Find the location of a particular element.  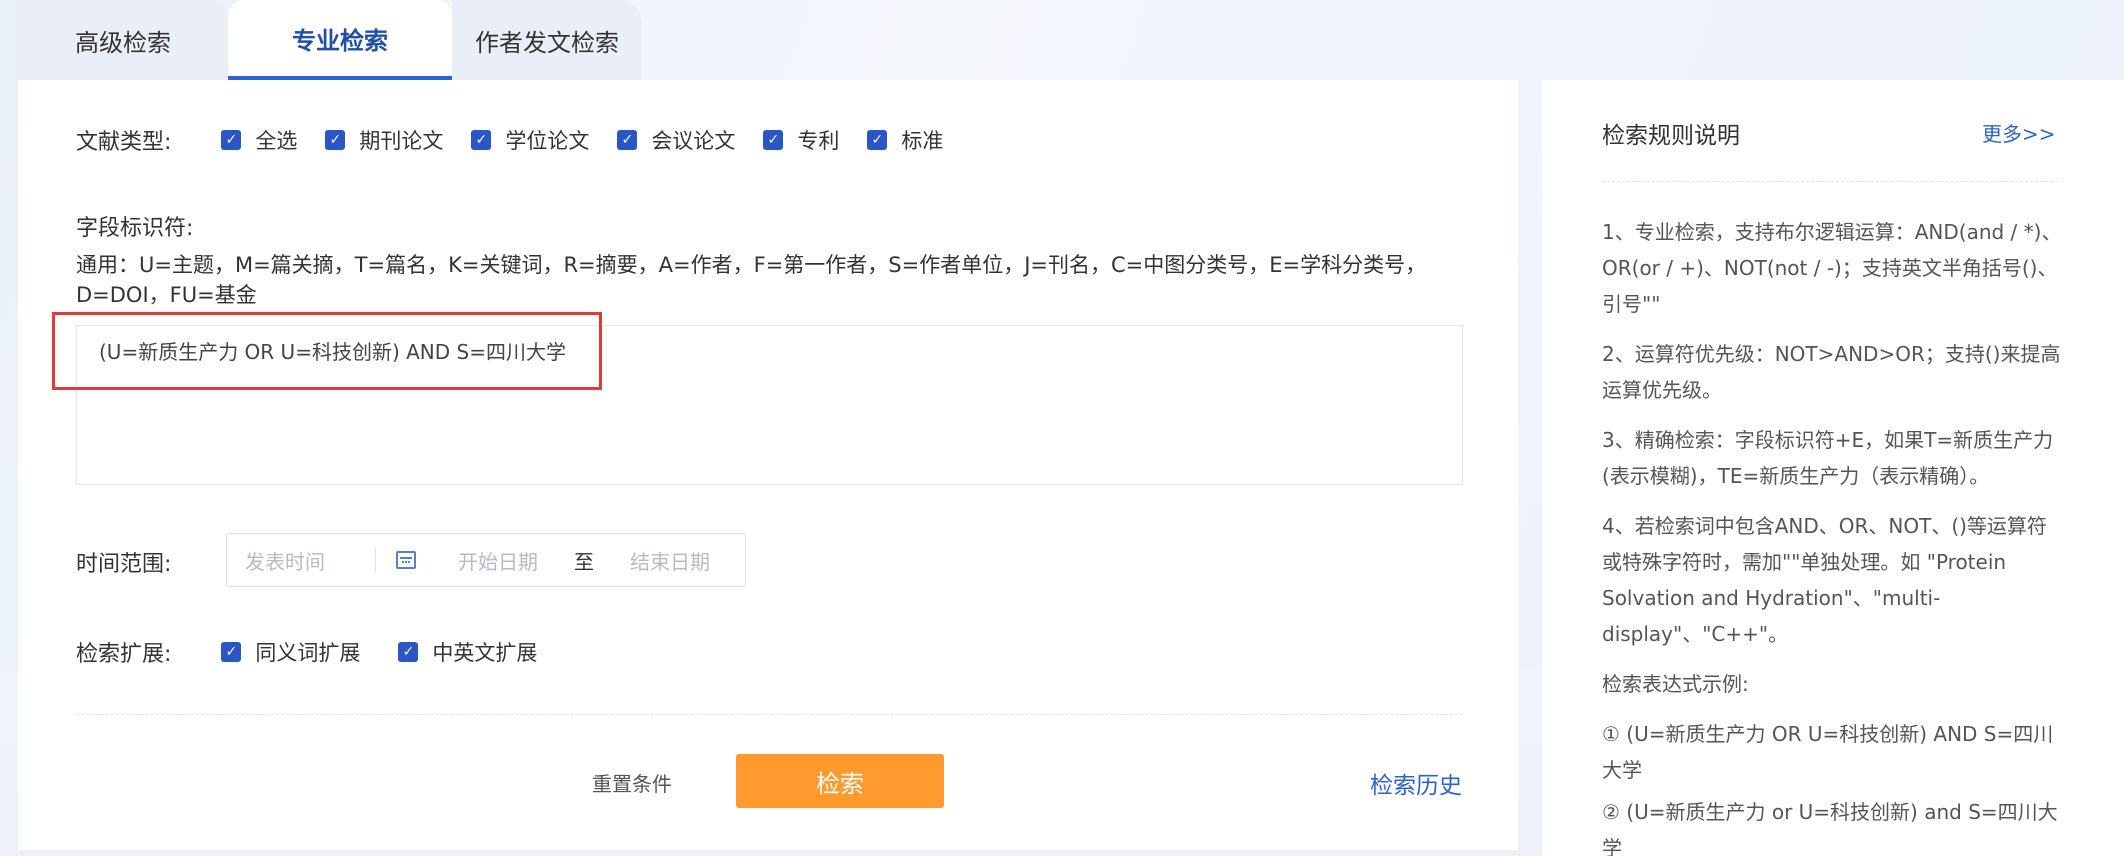

checkbox-bilingual: ✓ is located at coordinates (408, 652).